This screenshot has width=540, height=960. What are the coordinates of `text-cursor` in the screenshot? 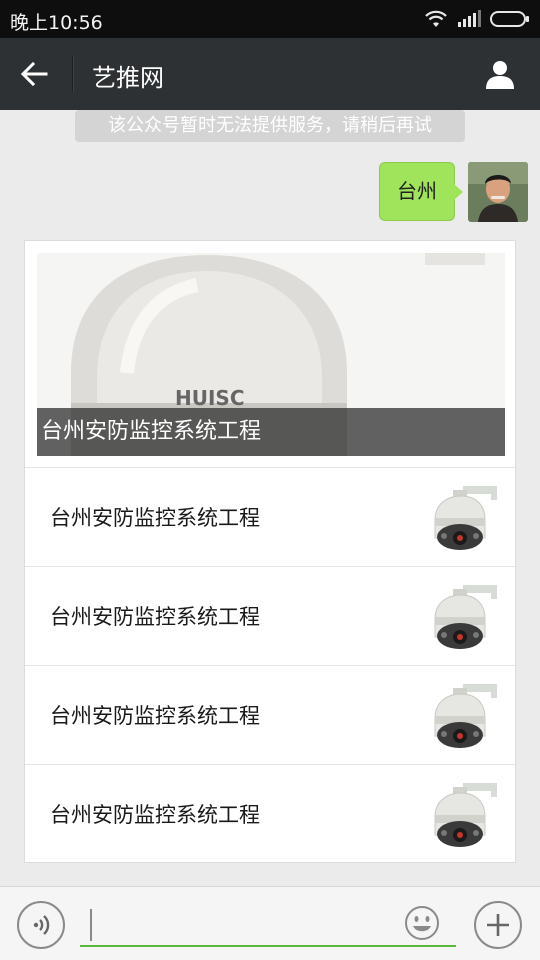 It's located at (91, 925).